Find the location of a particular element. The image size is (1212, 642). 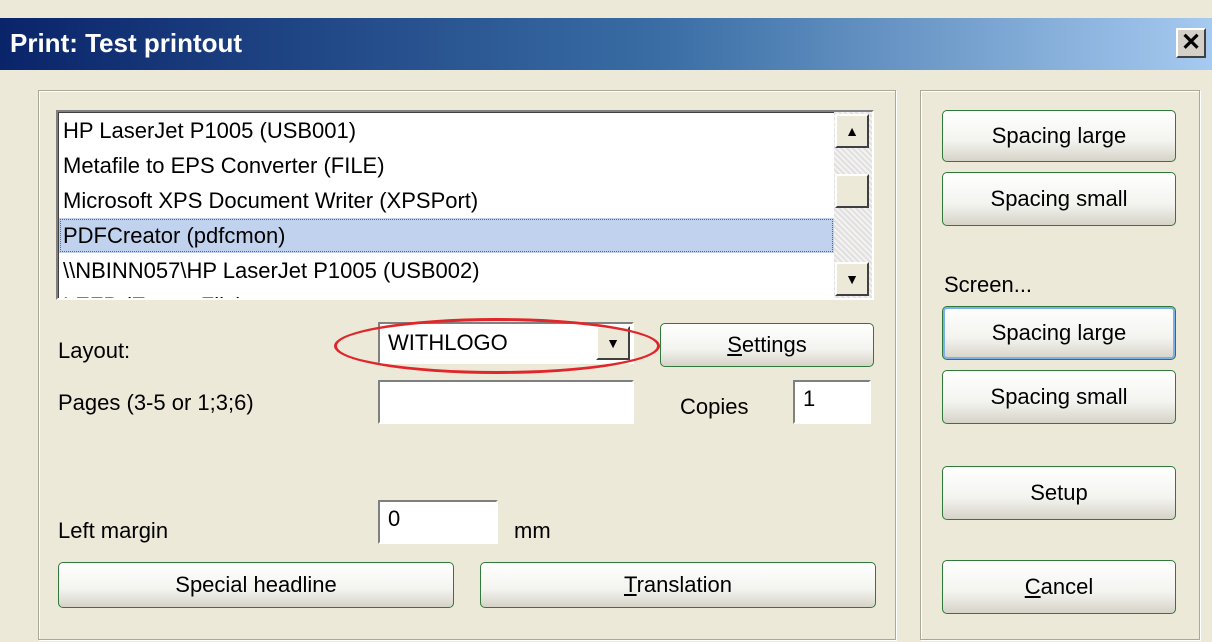

left-margin-input: 0 is located at coordinates (438, 522).